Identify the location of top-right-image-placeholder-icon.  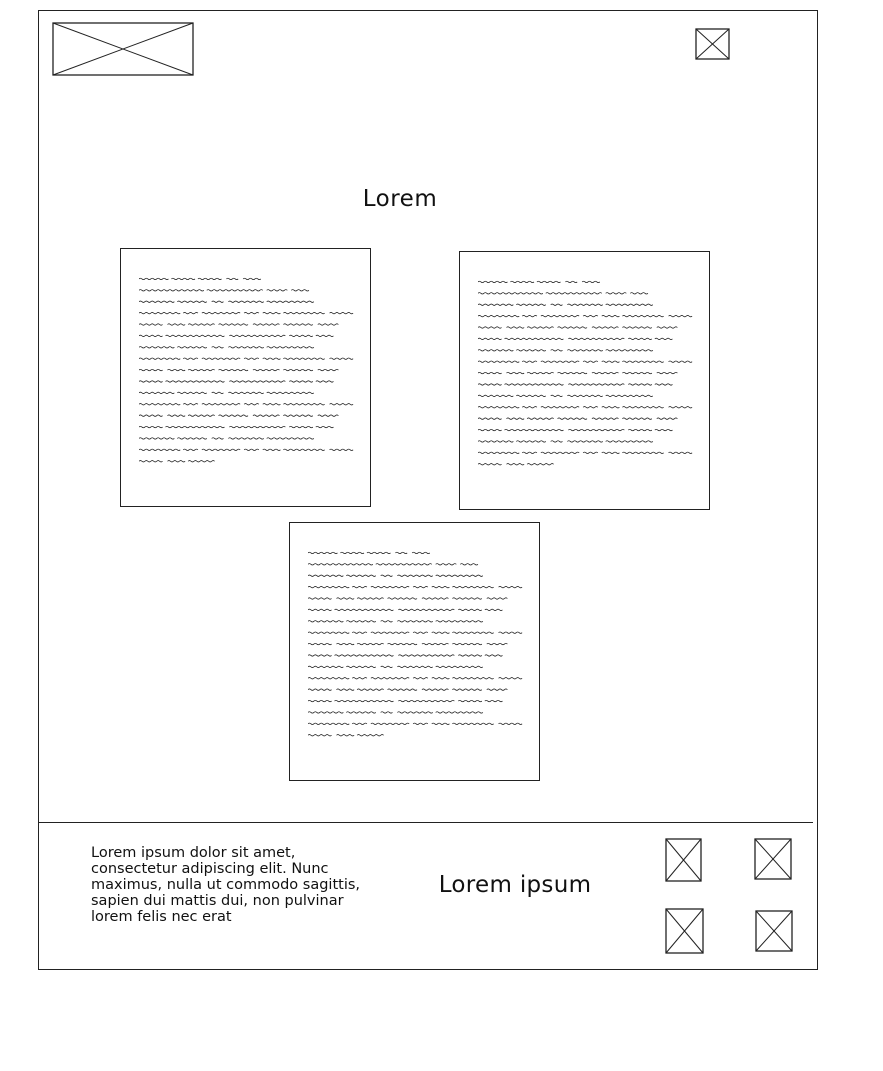
(712, 44).